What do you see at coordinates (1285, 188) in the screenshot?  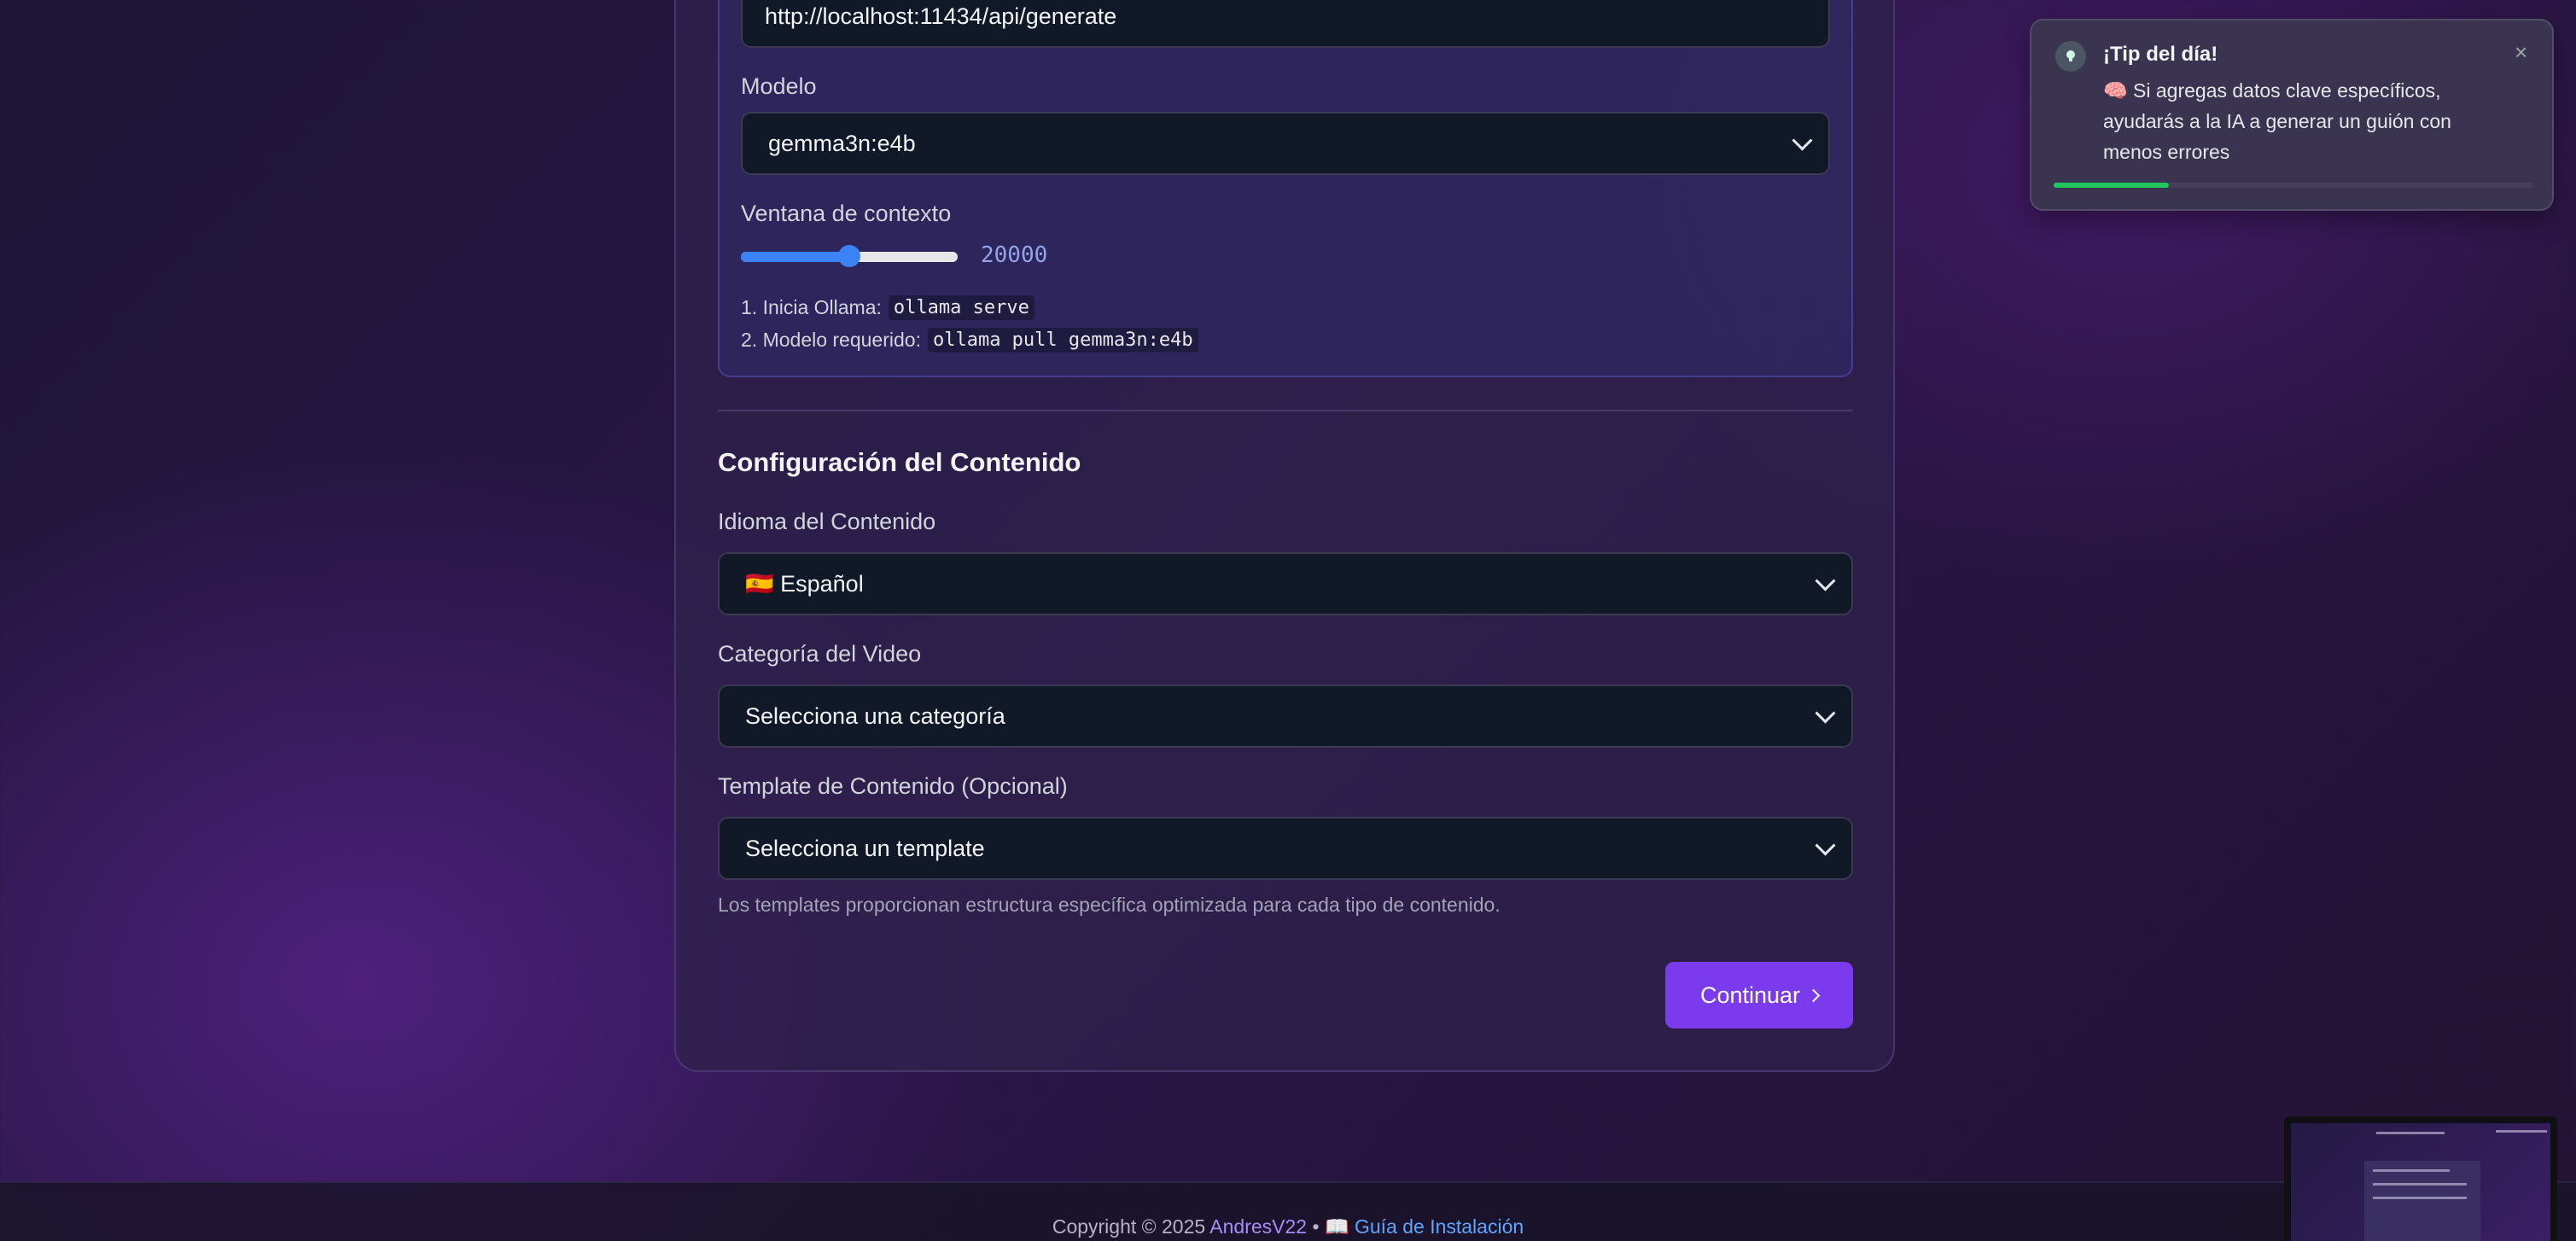 I see `ollama-config-panel` at bounding box center [1285, 188].